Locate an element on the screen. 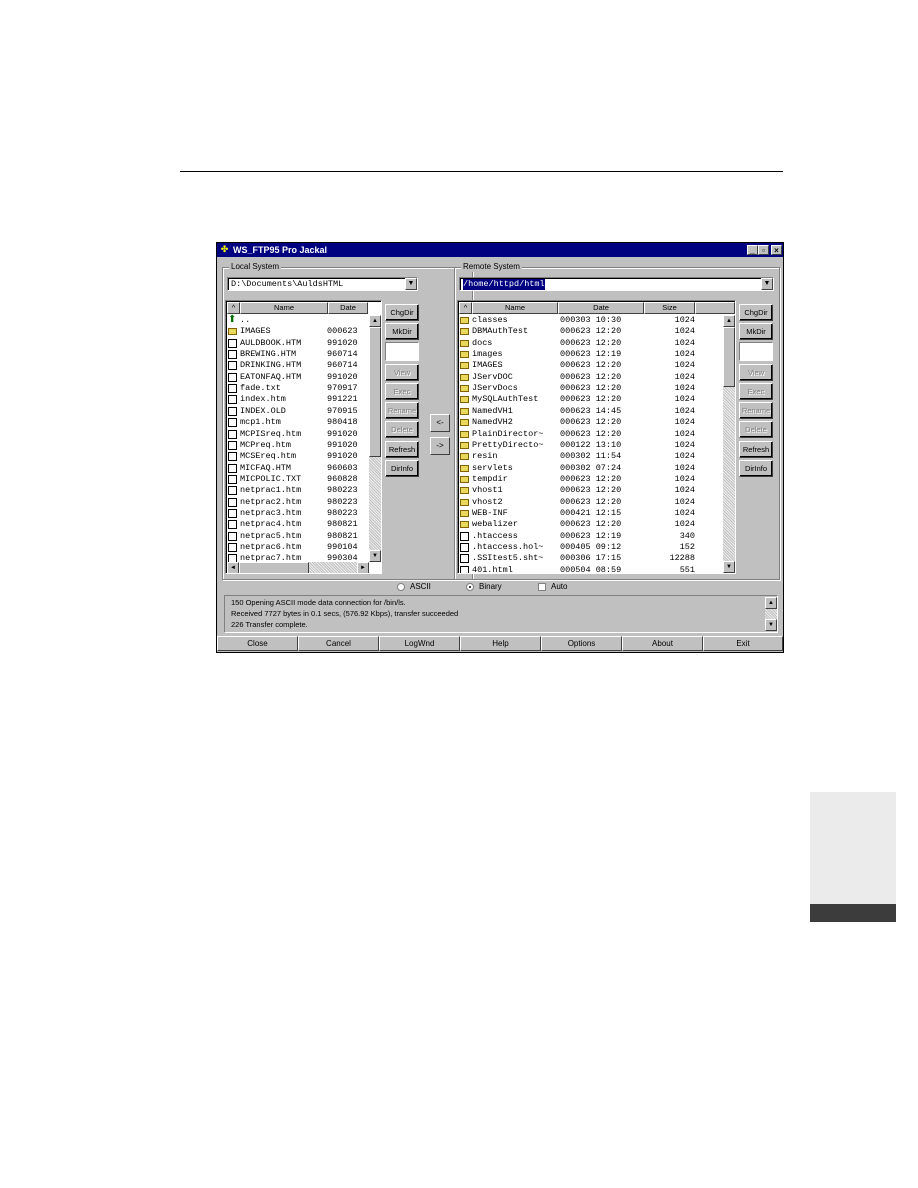 This screenshot has height=1188, width=918. list-item: index.htm 991221 is located at coordinates (298, 399).